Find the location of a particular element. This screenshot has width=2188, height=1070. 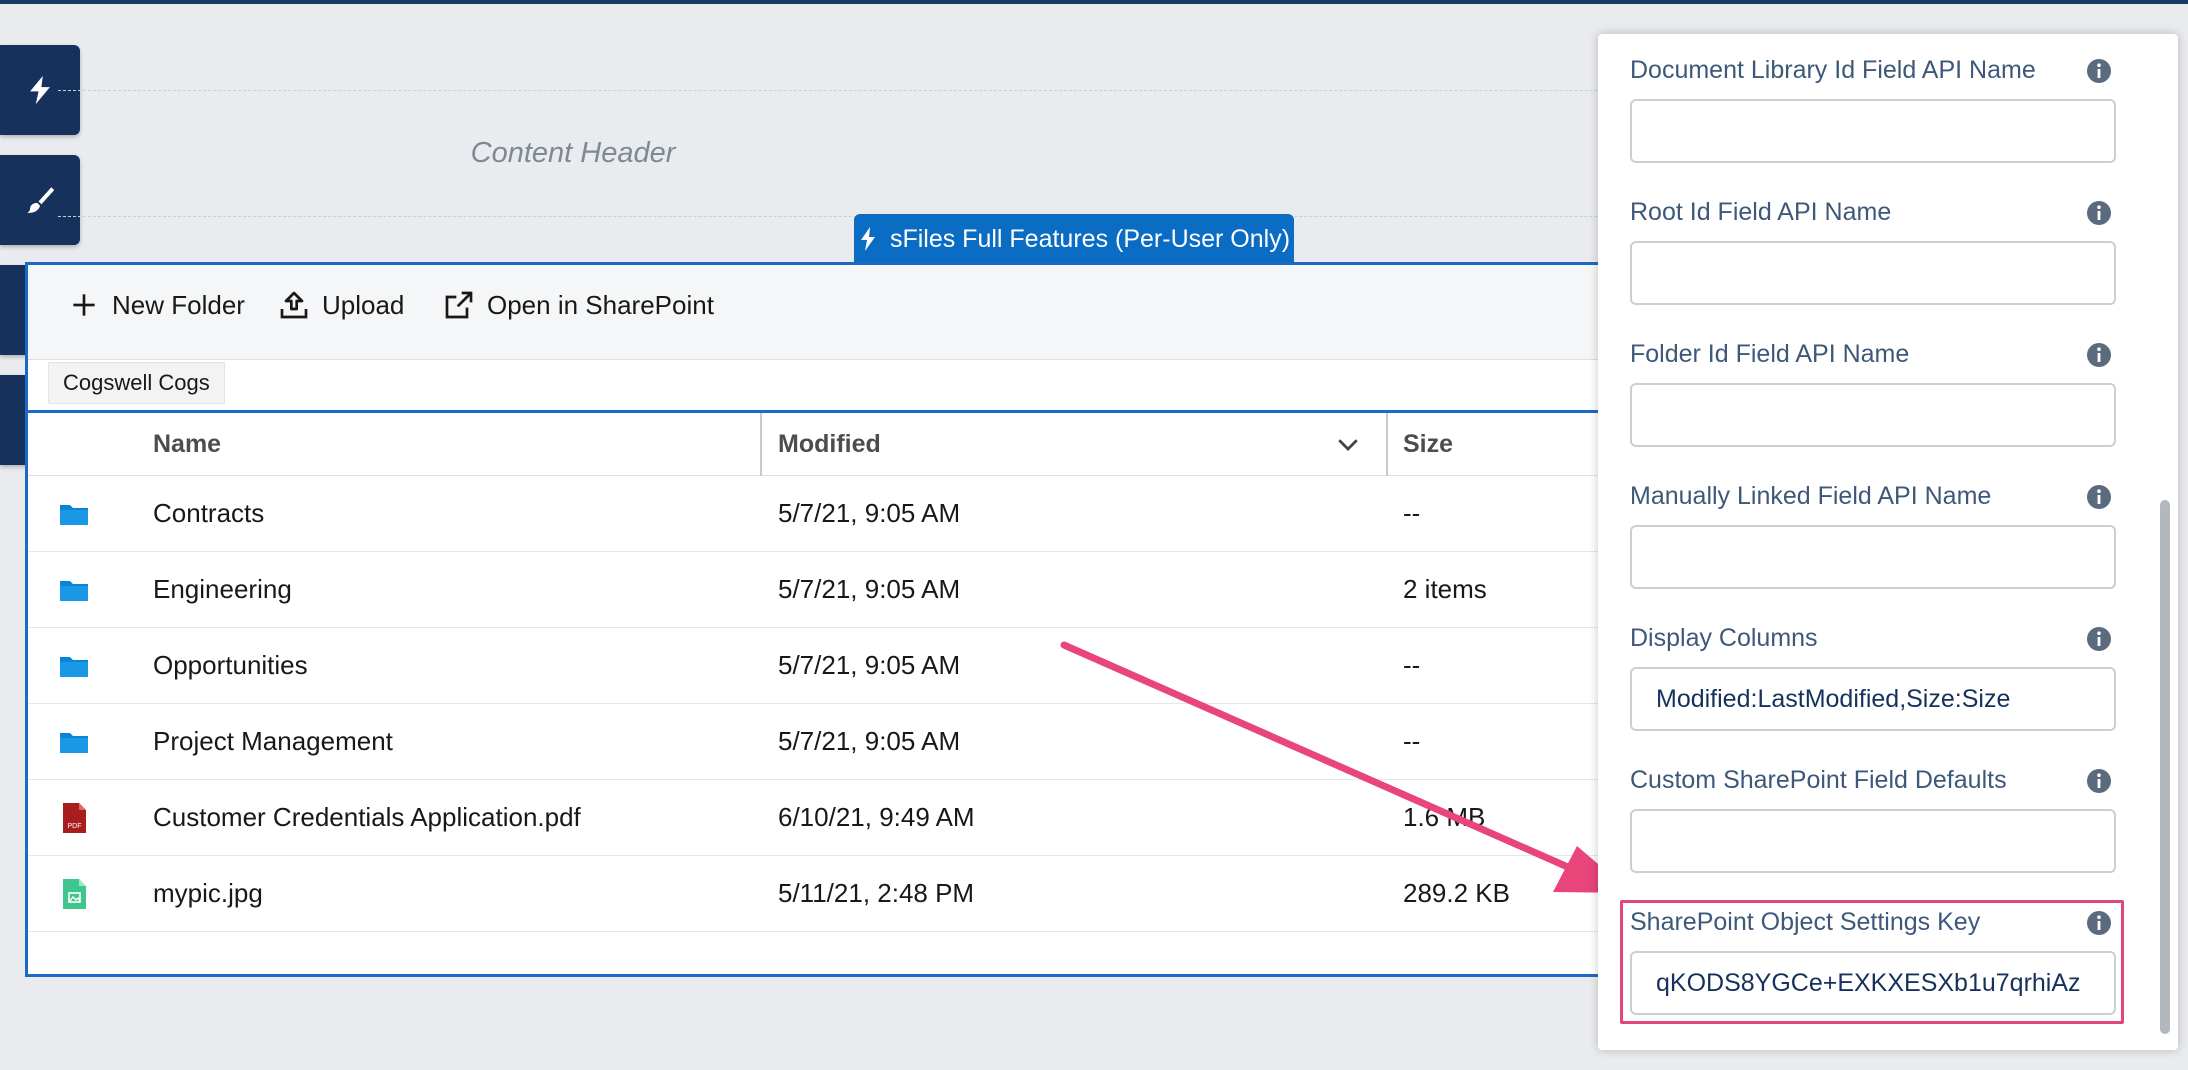

cell-name: Project Management is located at coordinates (273, 741).